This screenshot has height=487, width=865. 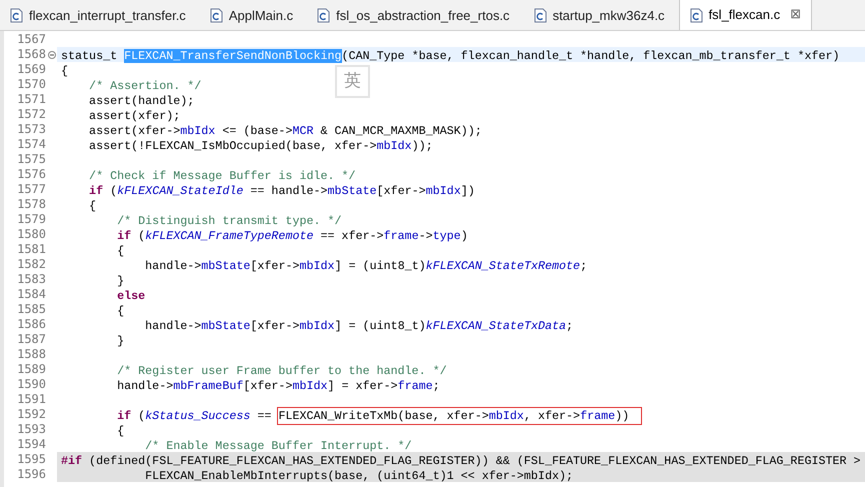 I want to click on code-line: if (kStatus_Success == FLEXCAN_WriteTxMb(base, xfer->mbIdx, xfer->frame)), so click(x=351, y=416).